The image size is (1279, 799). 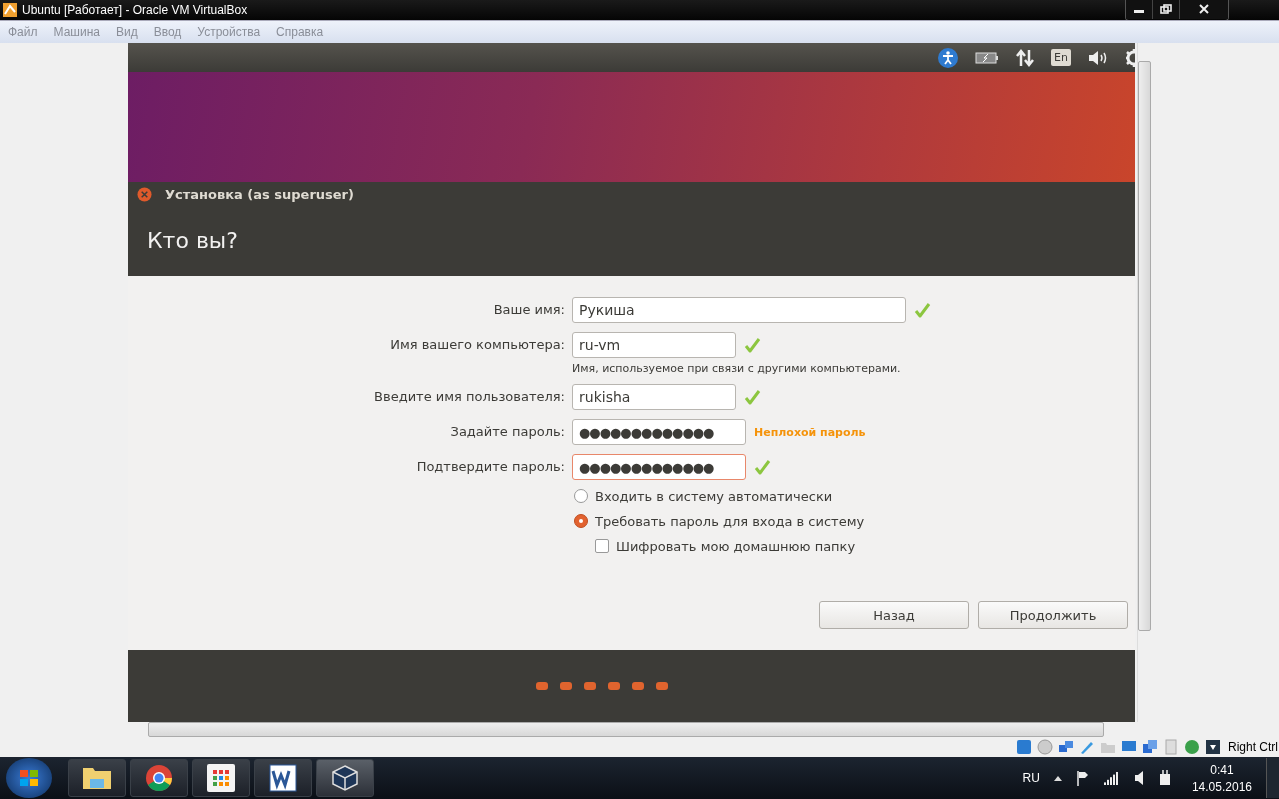 What do you see at coordinates (1053, 615) in the screenshot?
I see `dialog-button: Продолжить` at bounding box center [1053, 615].